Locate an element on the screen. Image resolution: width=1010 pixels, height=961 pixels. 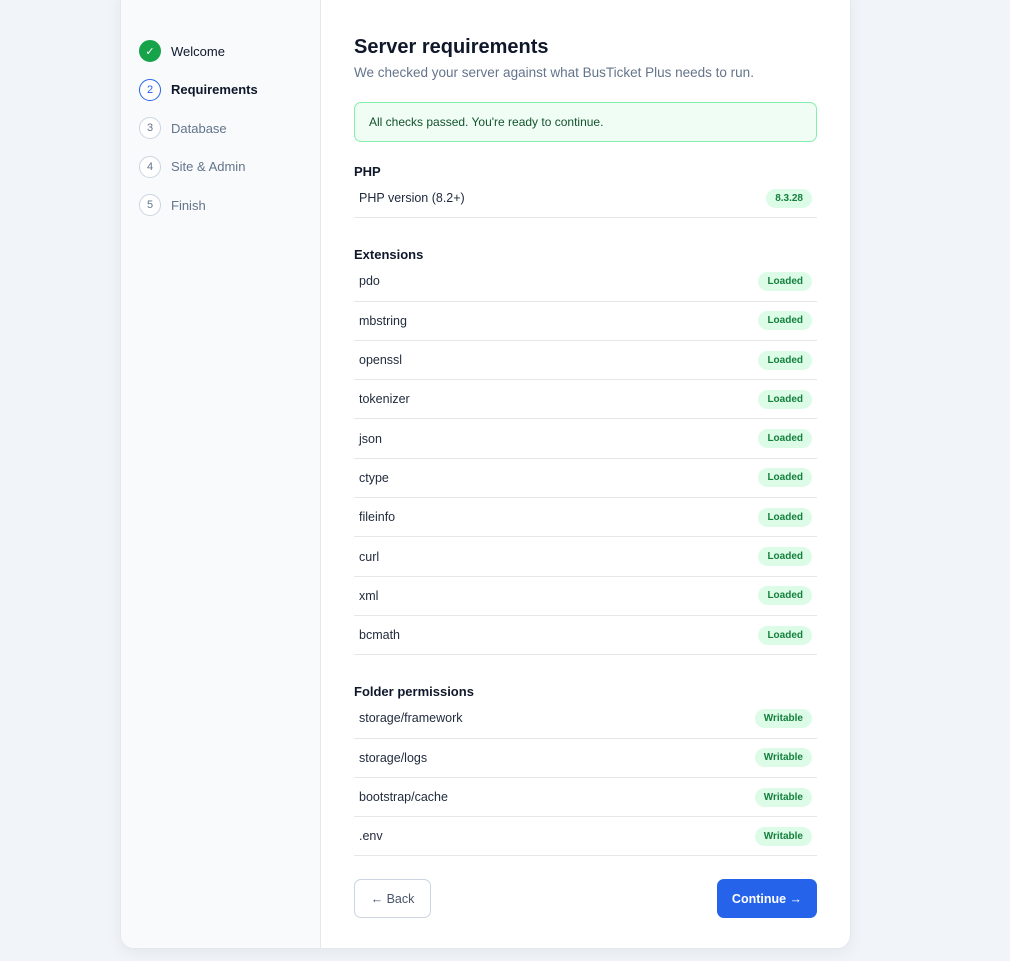
requirement-row: ctype Loaded is located at coordinates (585, 479).